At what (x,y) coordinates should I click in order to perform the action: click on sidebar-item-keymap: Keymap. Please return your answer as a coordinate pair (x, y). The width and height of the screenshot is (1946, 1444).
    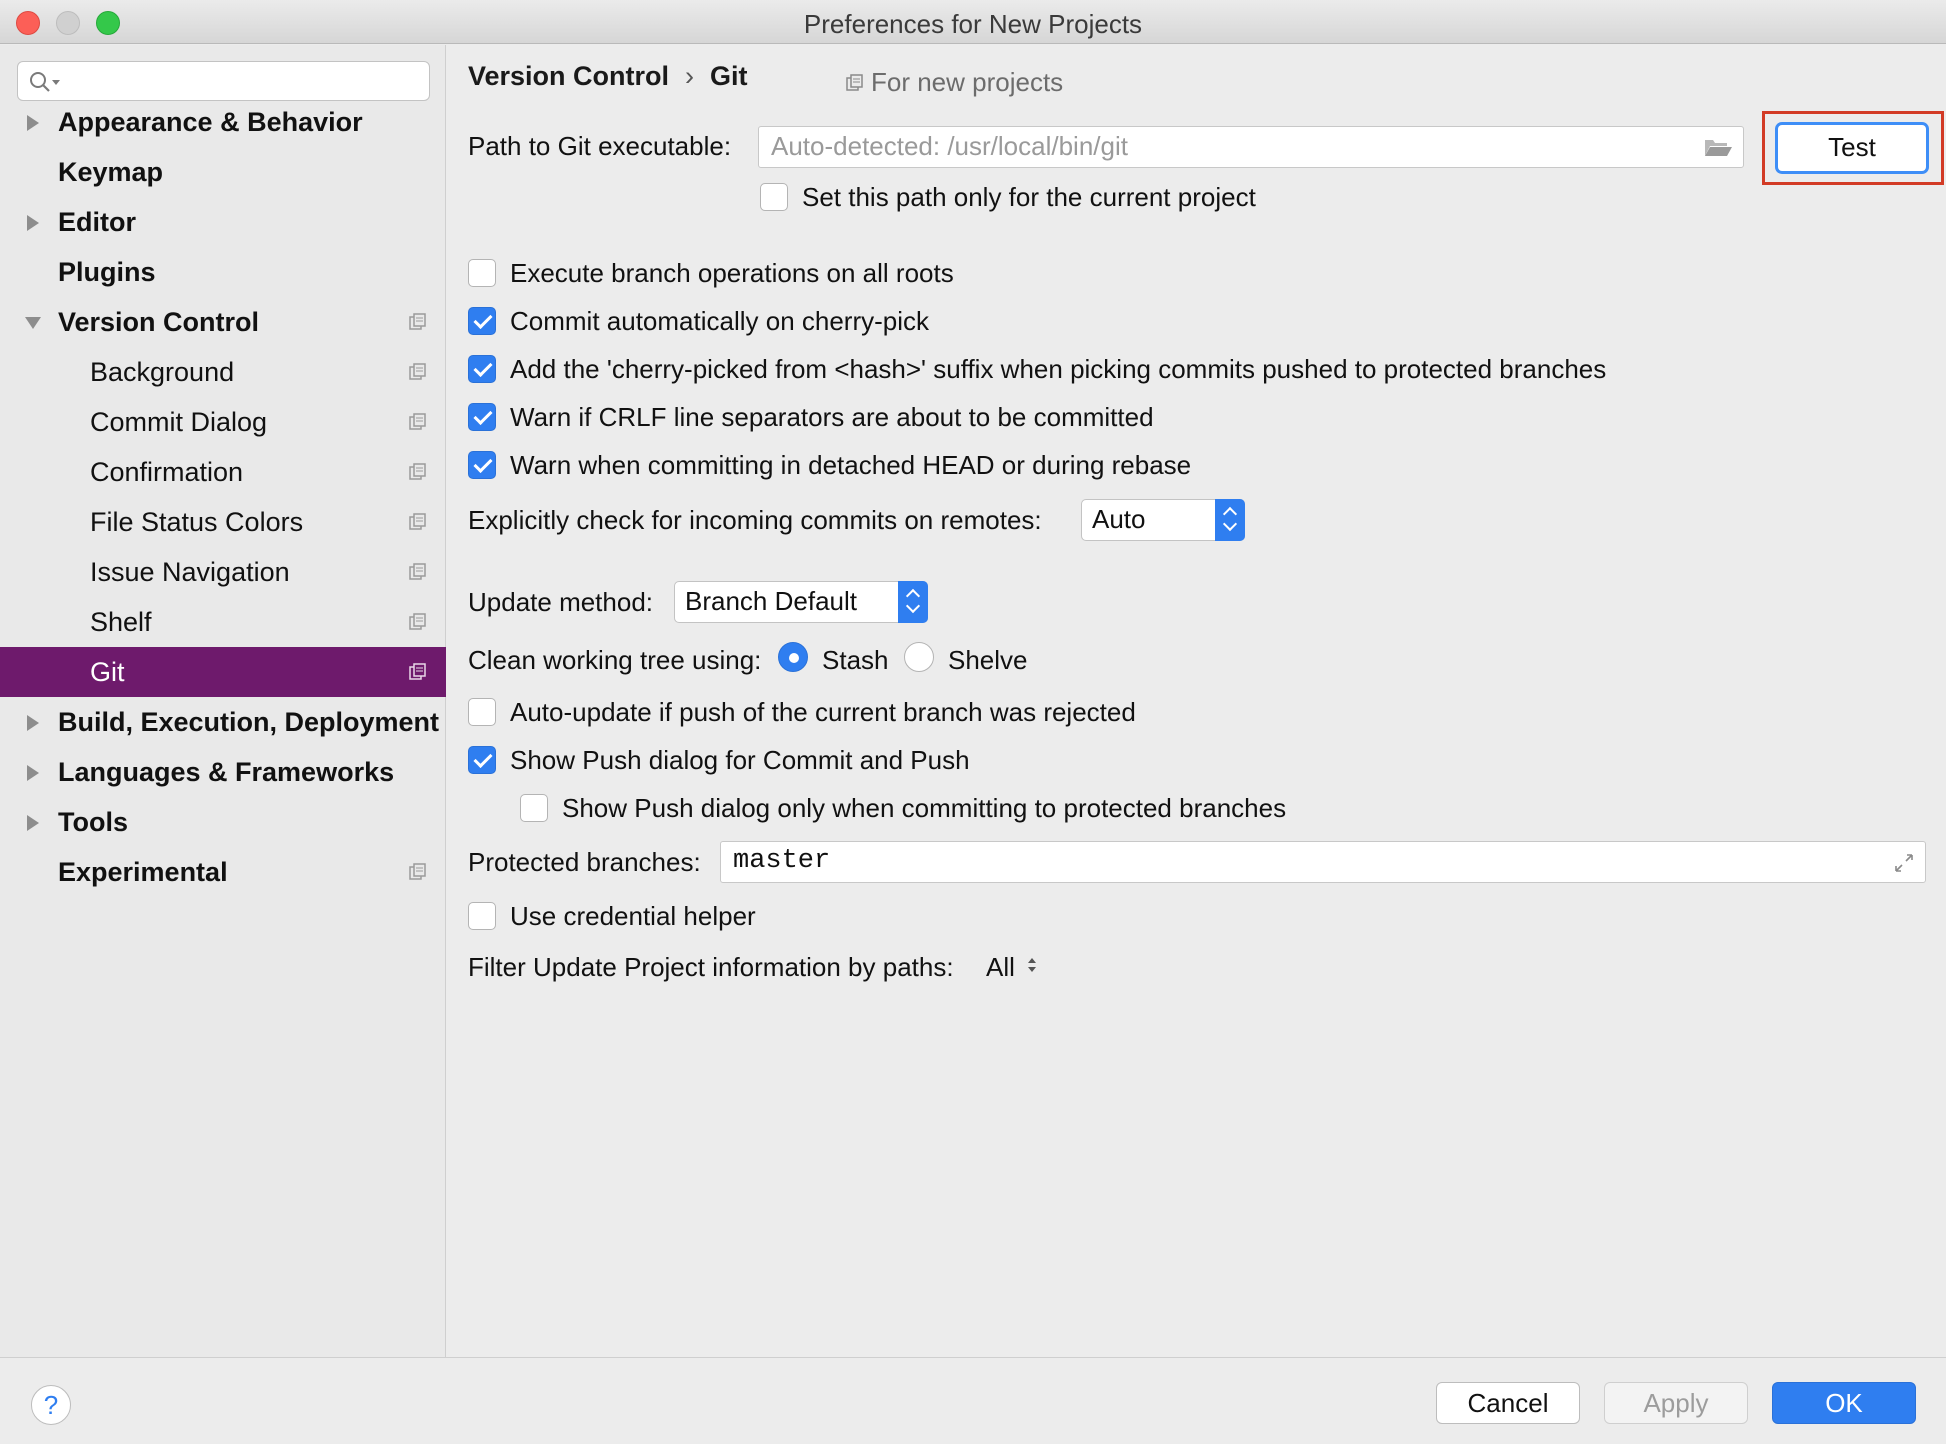
    Looking at the image, I should click on (223, 172).